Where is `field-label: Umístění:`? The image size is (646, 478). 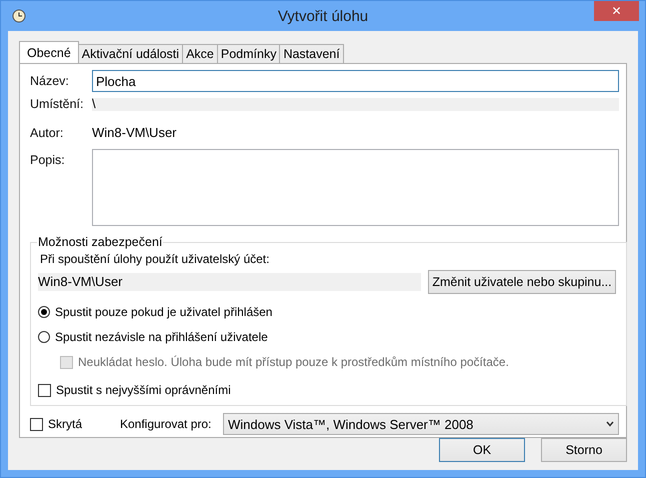 field-label: Umístění: is located at coordinates (57, 104).